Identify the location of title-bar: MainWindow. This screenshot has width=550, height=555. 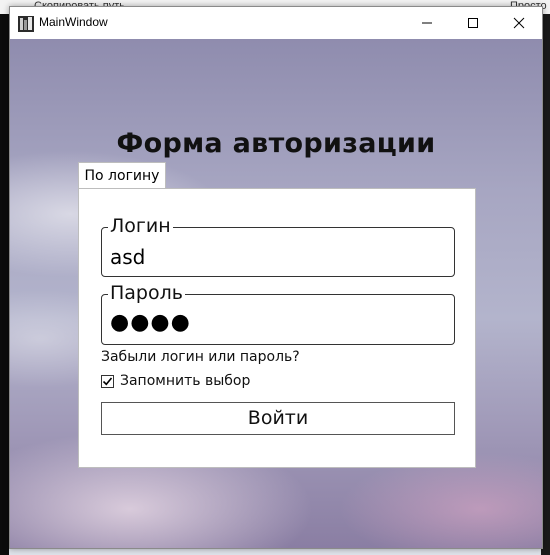
(276, 23).